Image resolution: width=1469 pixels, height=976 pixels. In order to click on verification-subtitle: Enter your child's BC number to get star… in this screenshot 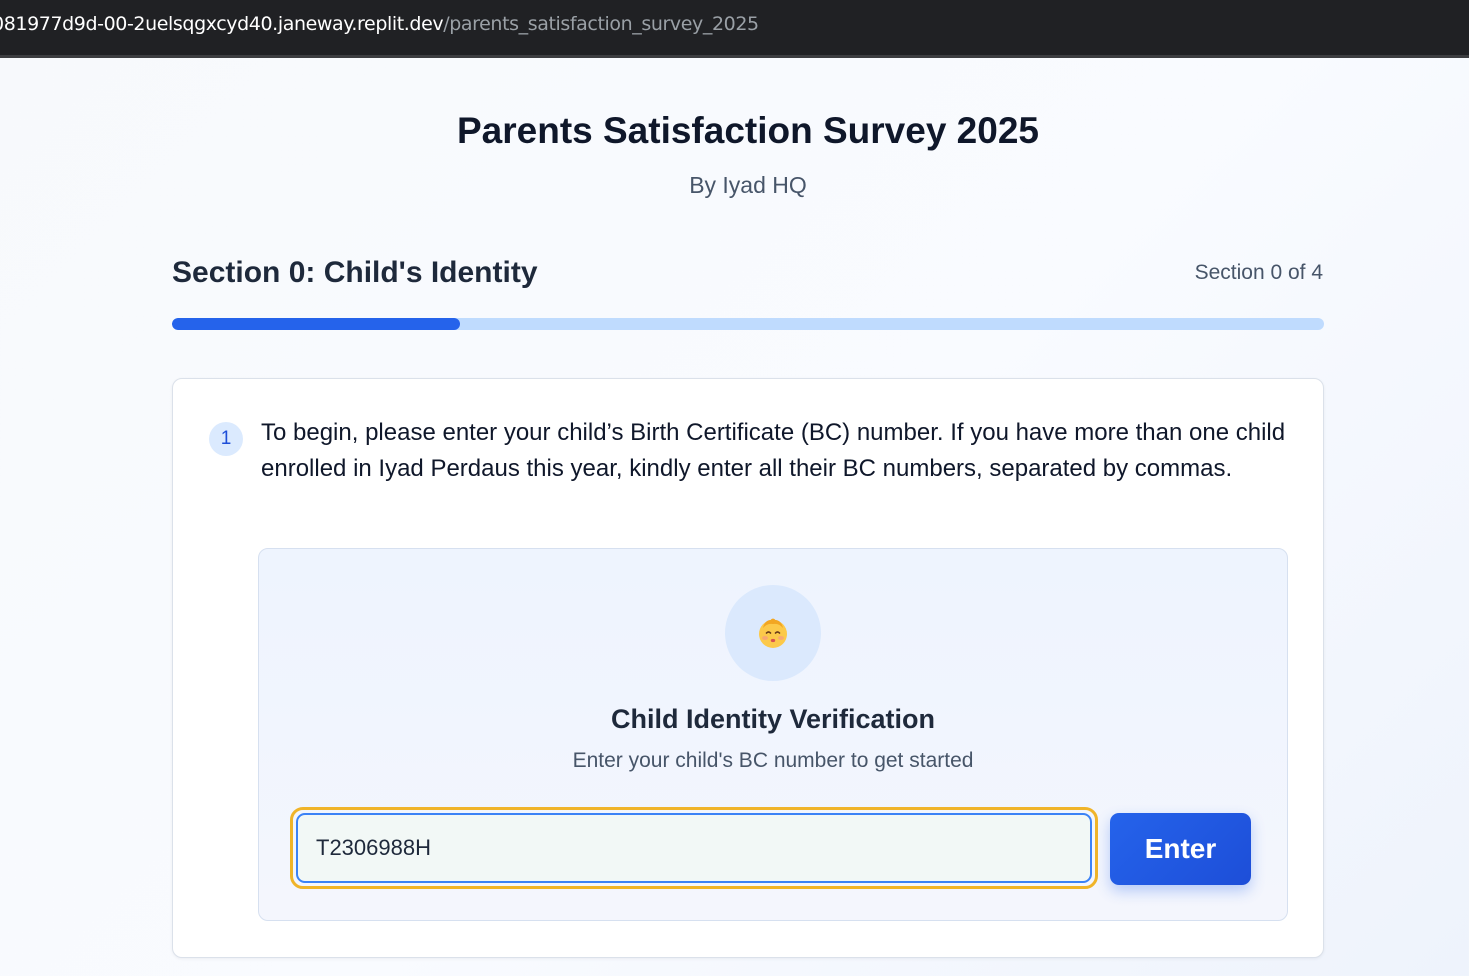, I will do `click(773, 760)`.